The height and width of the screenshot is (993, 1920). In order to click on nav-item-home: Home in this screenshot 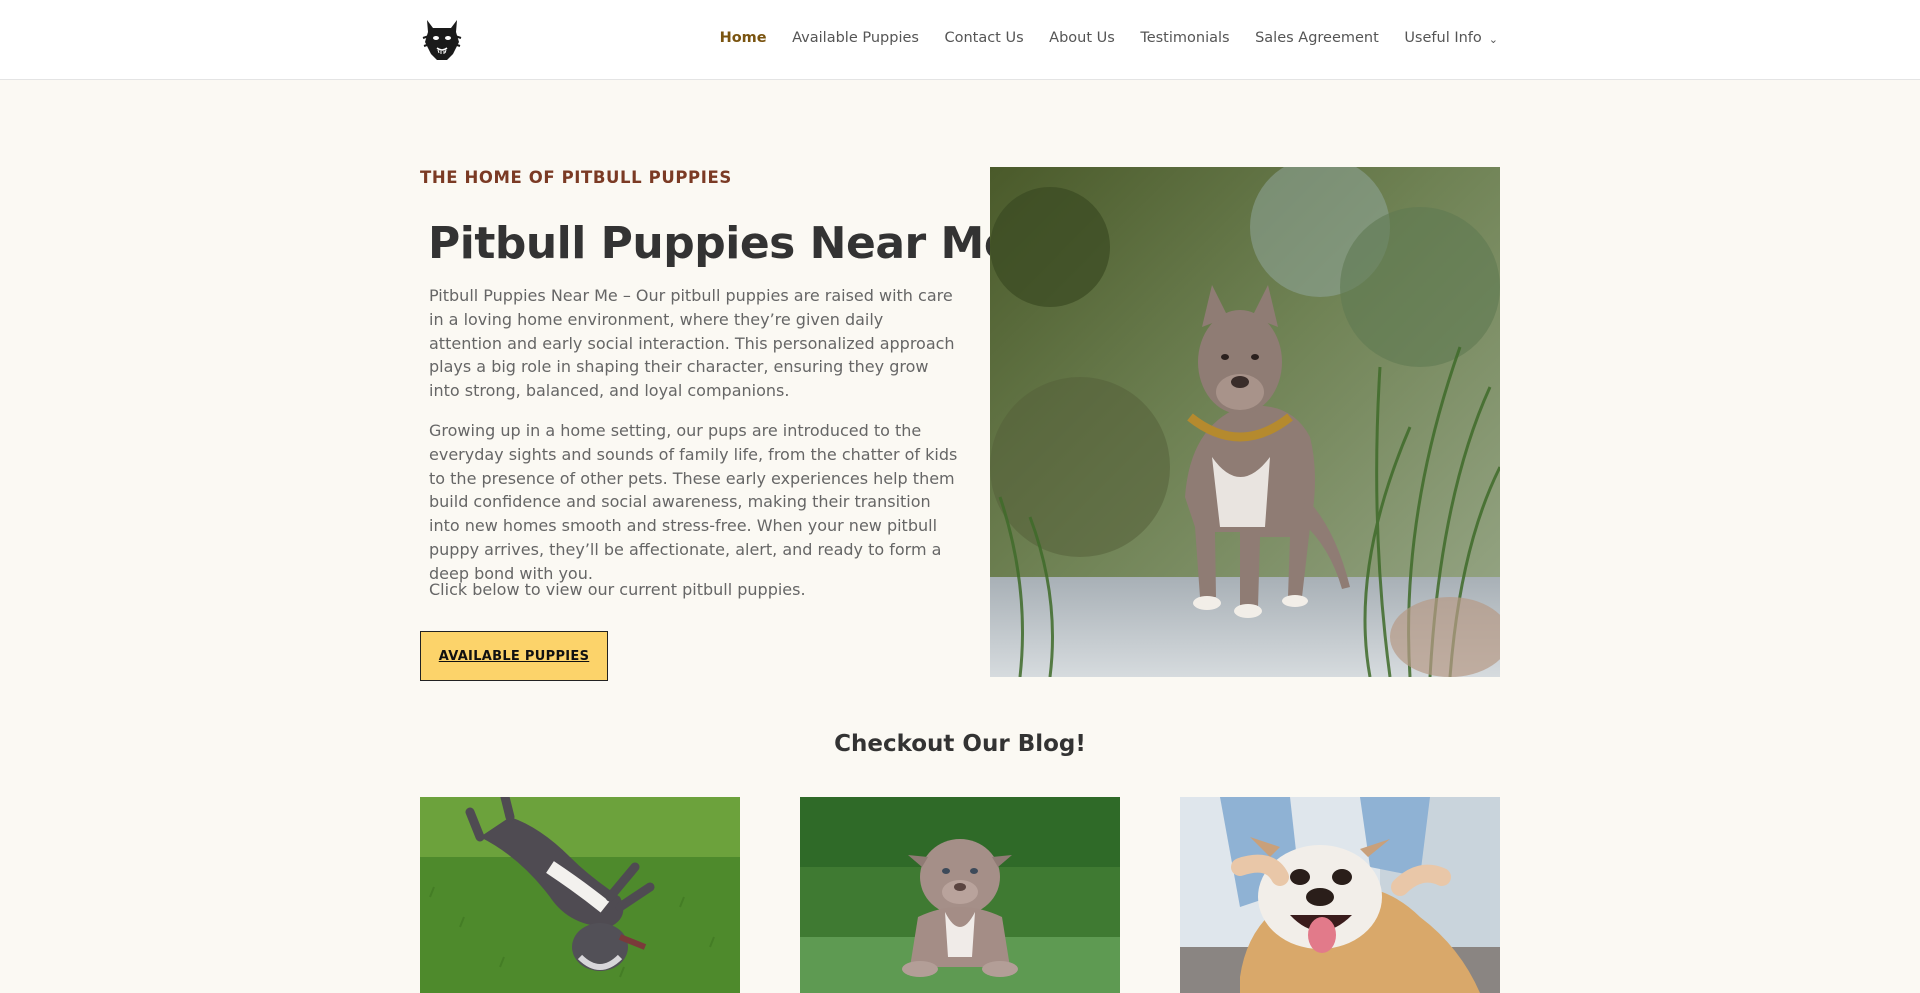, I will do `click(743, 38)`.